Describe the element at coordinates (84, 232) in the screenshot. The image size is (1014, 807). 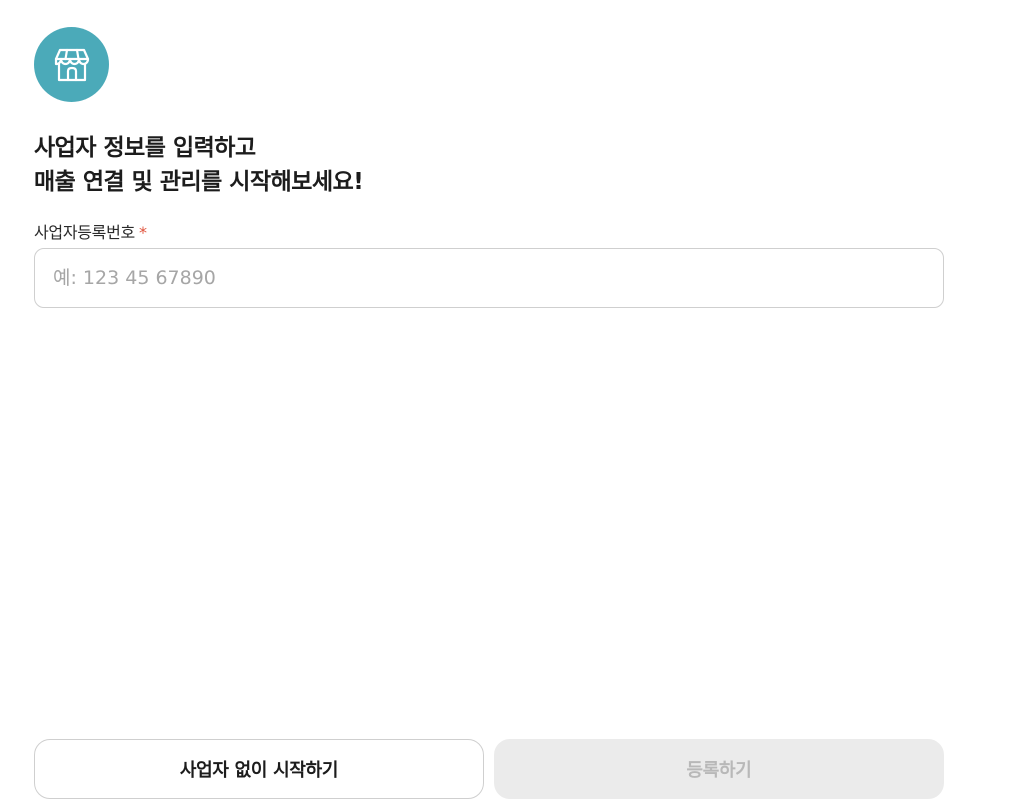
I see `bizno-label-text: 사업자등록번호` at that location.